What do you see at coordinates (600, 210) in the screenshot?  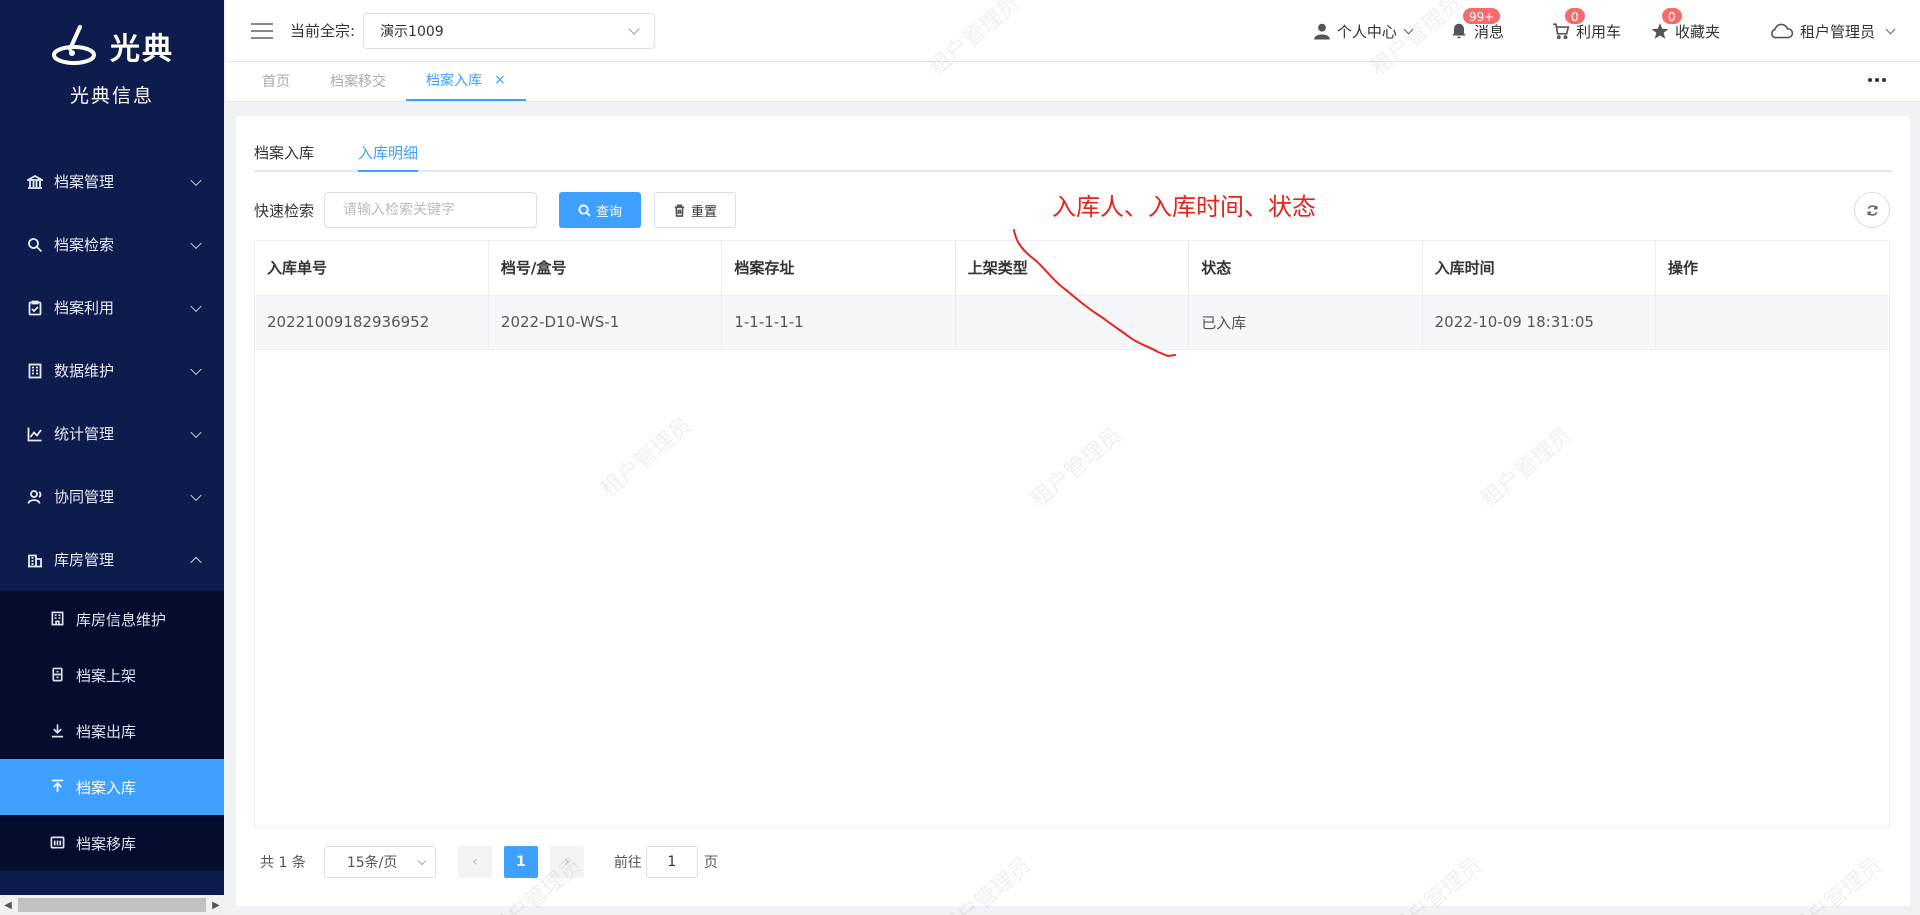 I see `query-button: 查询` at bounding box center [600, 210].